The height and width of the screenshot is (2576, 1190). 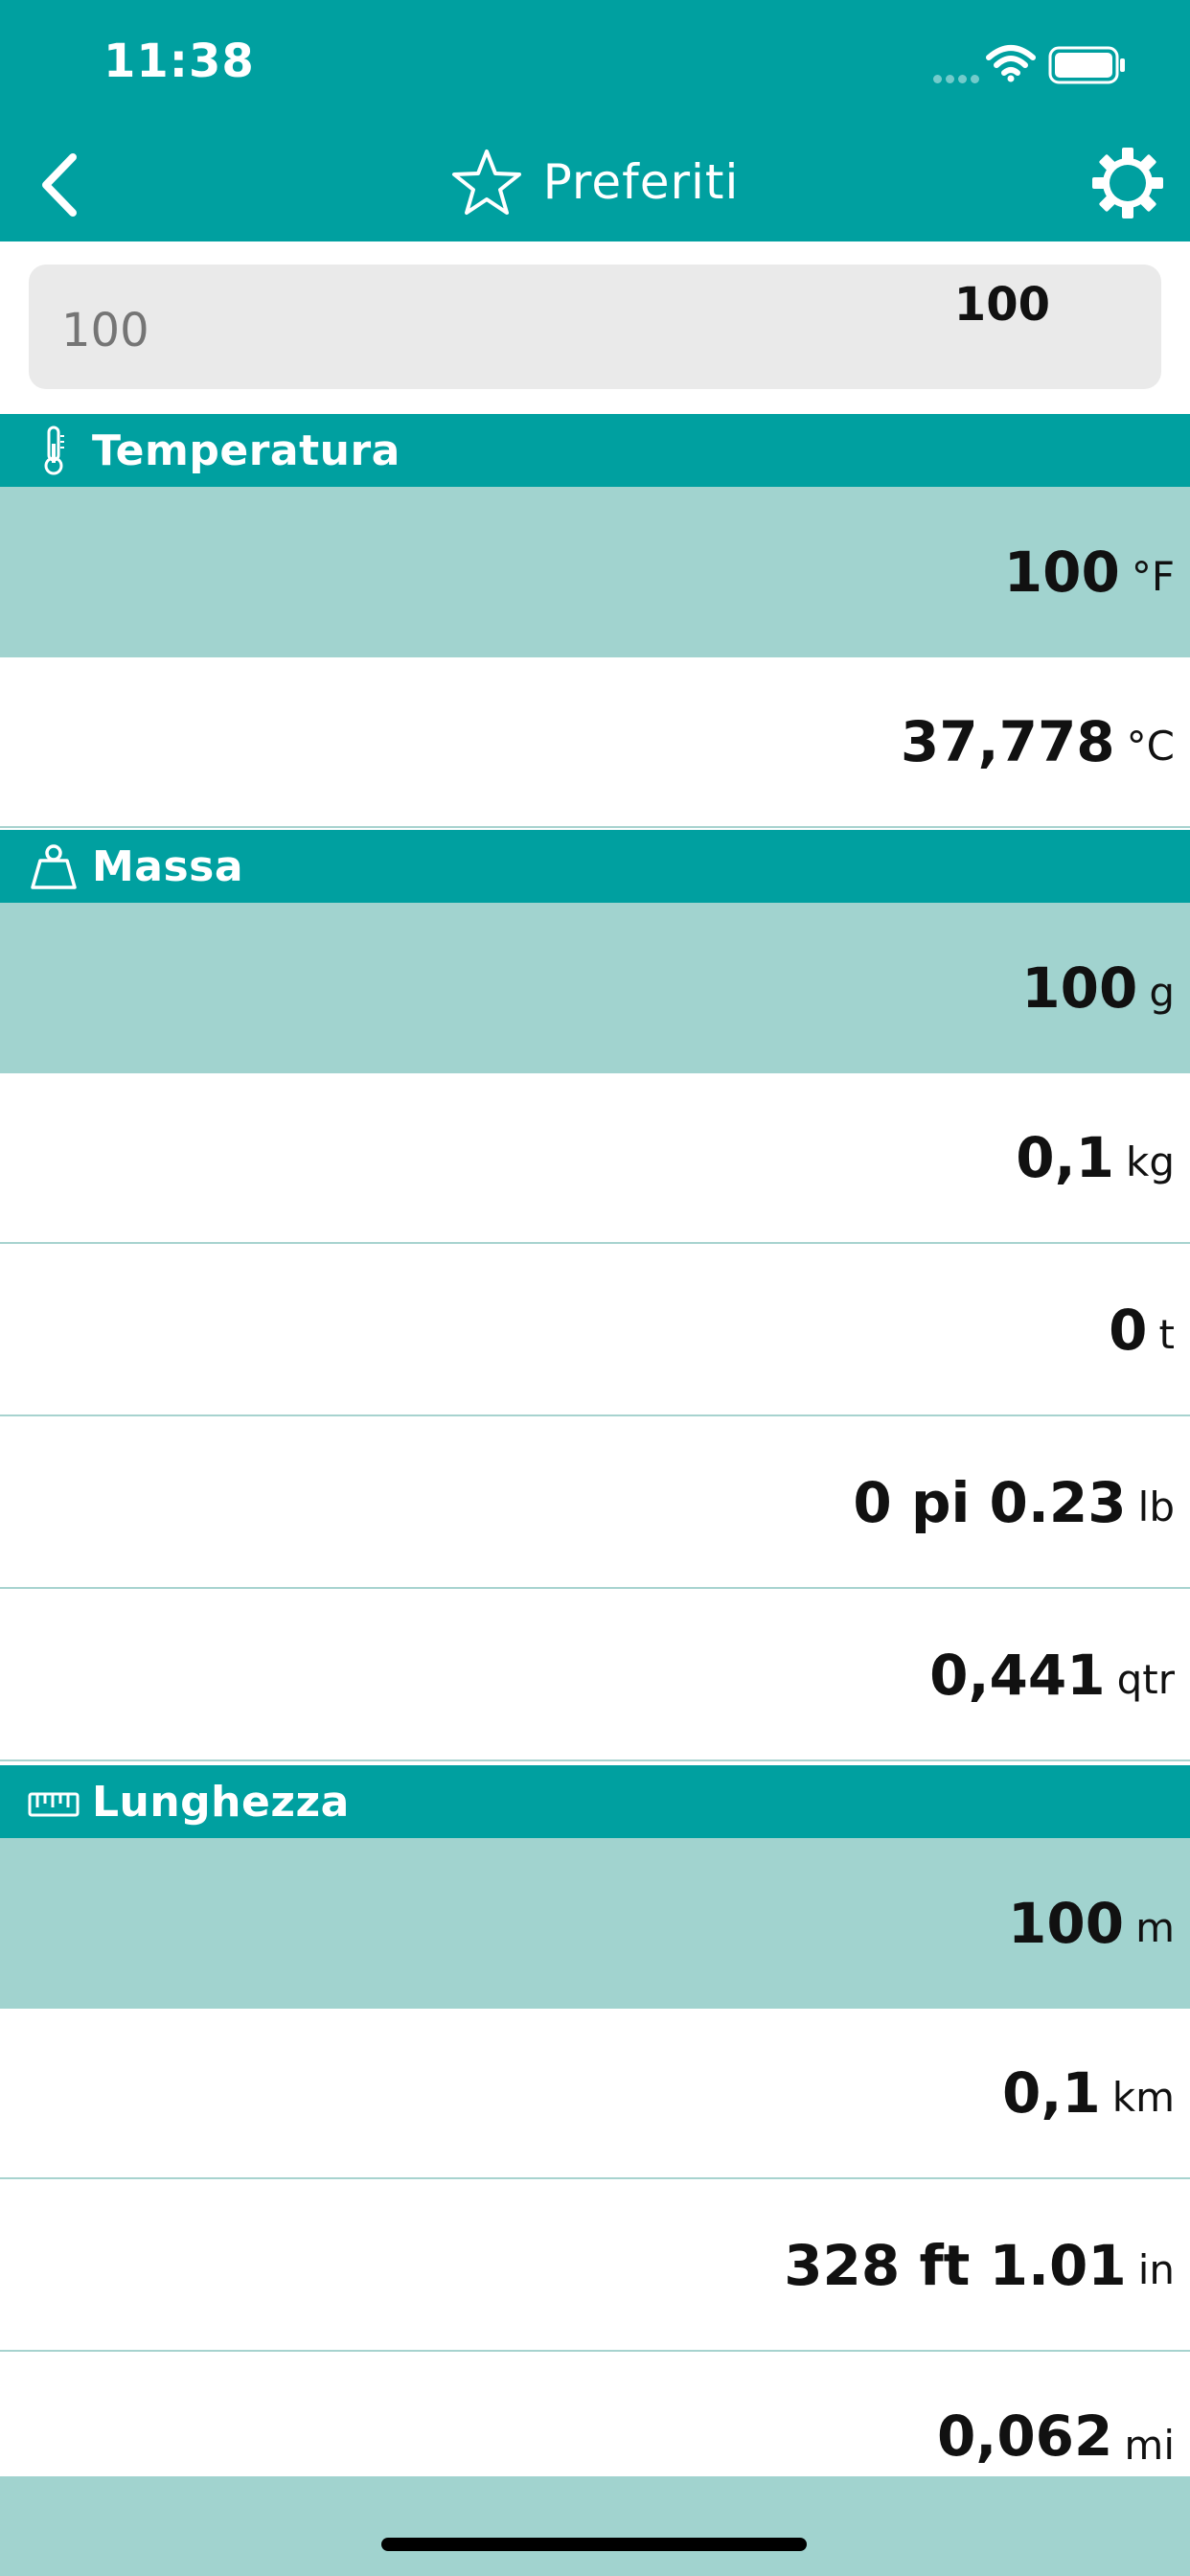 I want to click on row-unit: mi, so click(x=1150, y=2445).